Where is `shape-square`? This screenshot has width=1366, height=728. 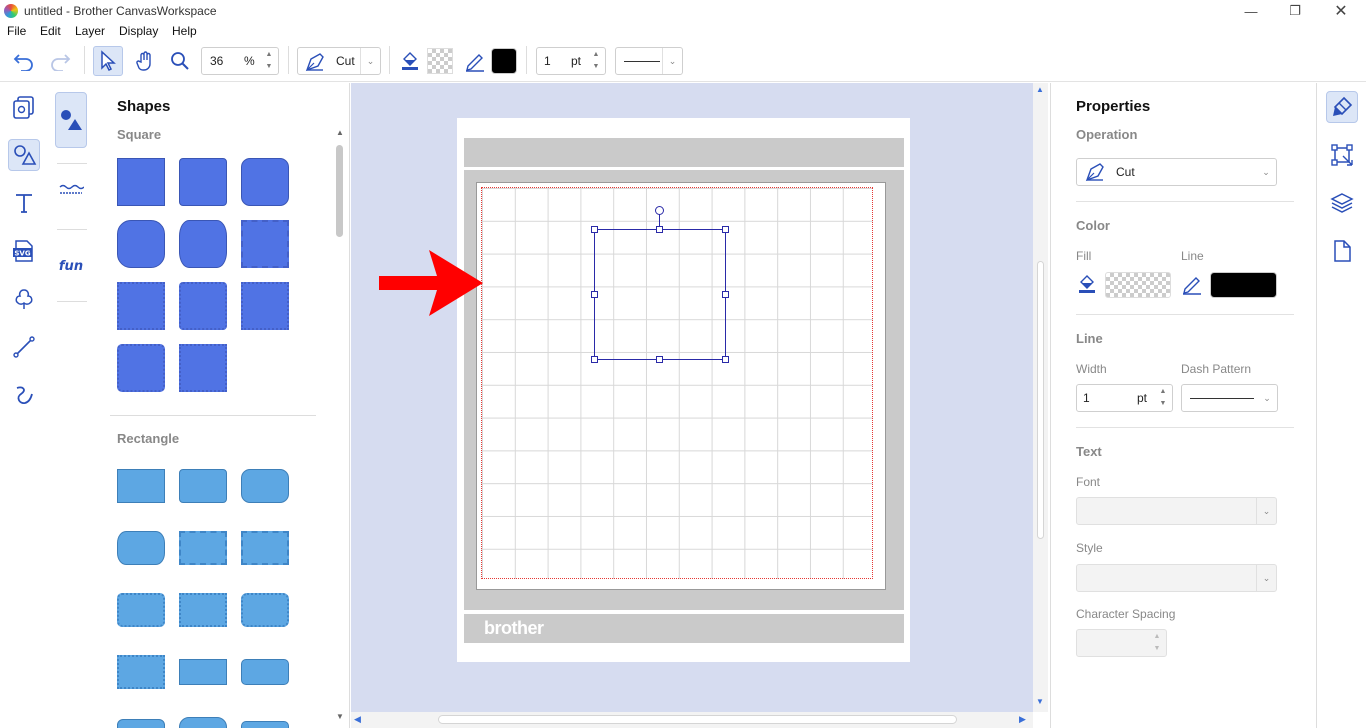
shape-square is located at coordinates (141, 182).